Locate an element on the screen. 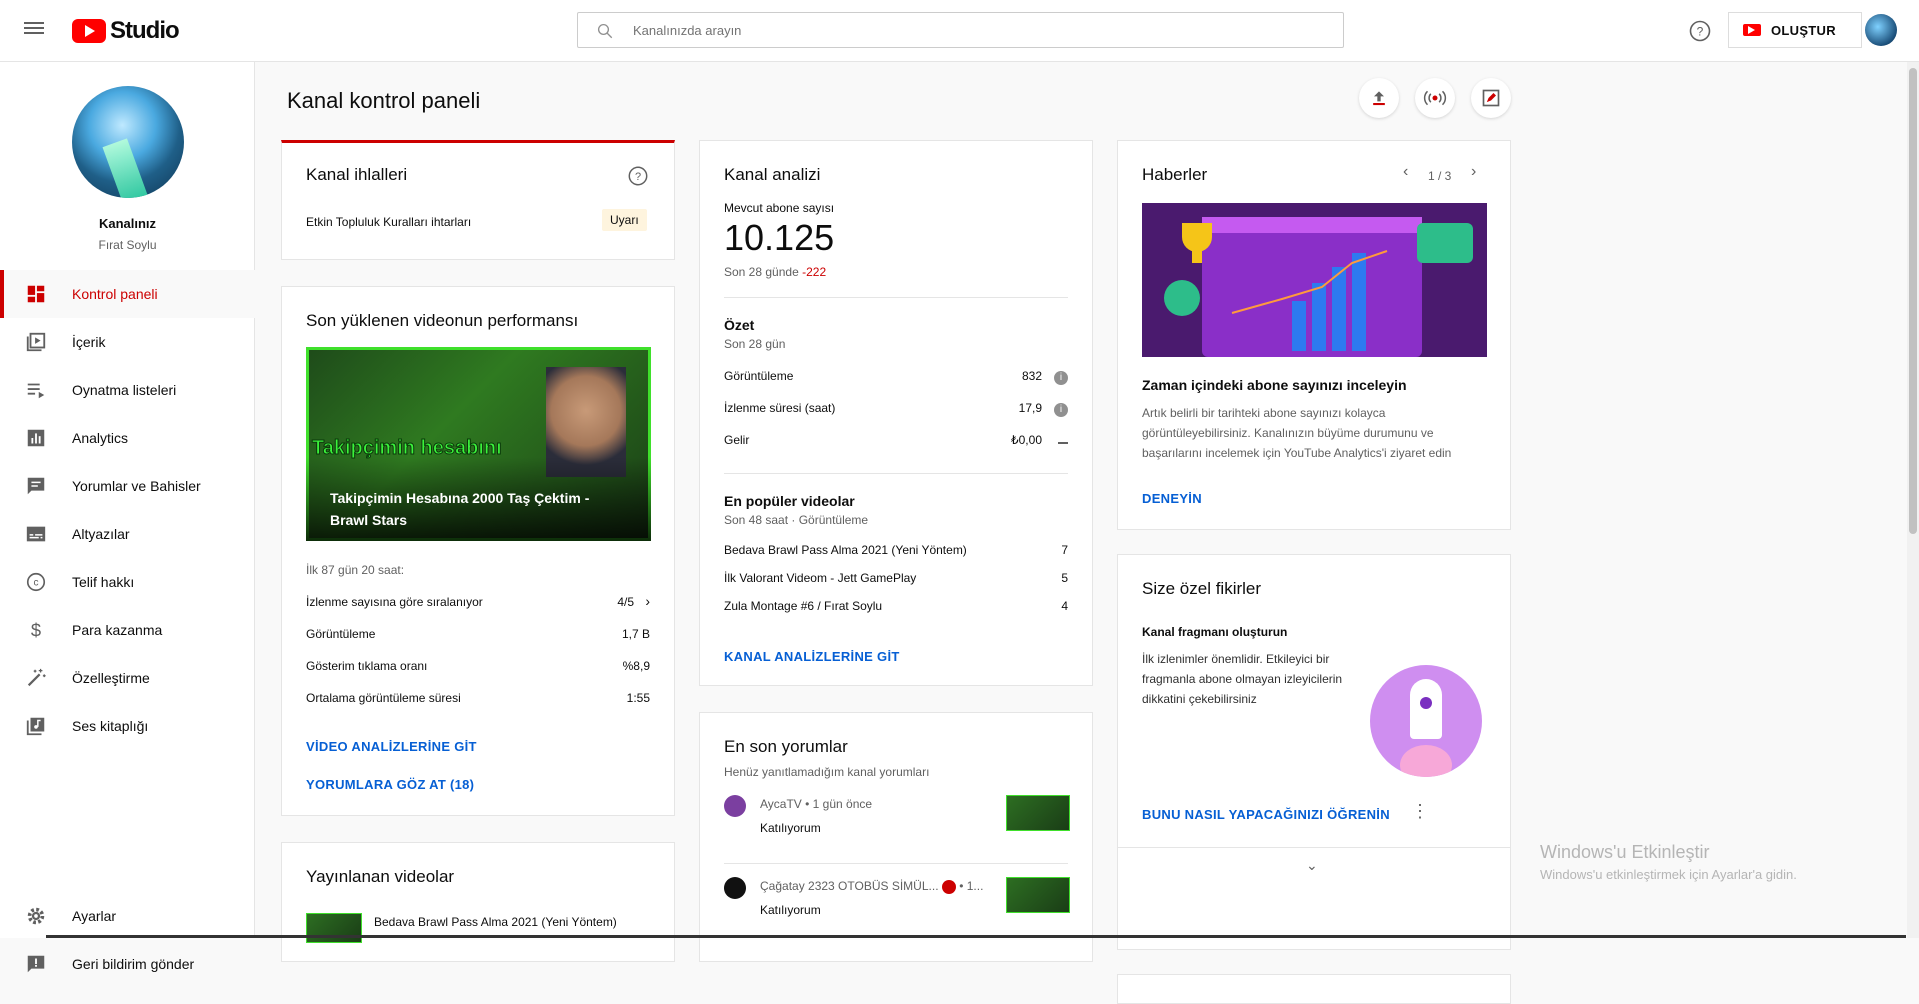 The height and width of the screenshot is (1004, 1919). summary-row: Gelir ₺0,00 is located at coordinates (896, 443).